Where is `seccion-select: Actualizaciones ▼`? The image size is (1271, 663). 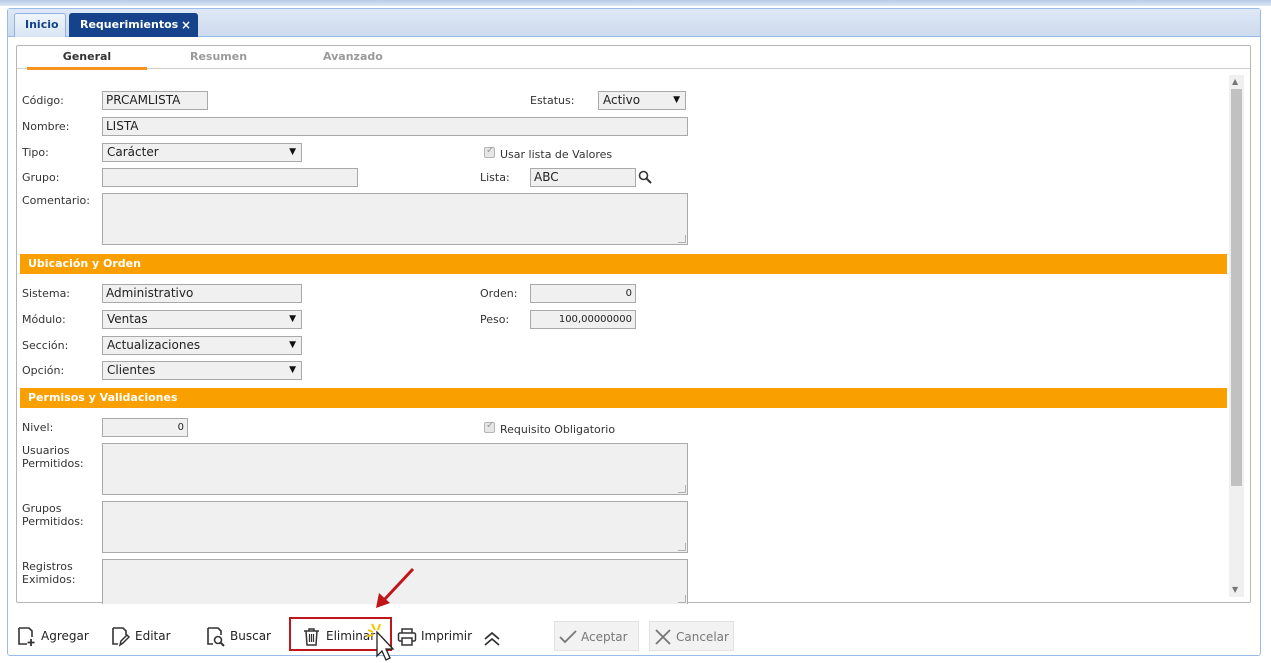 seccion-select: Actualizaciones ▼ is located at coordinates (202, 345).